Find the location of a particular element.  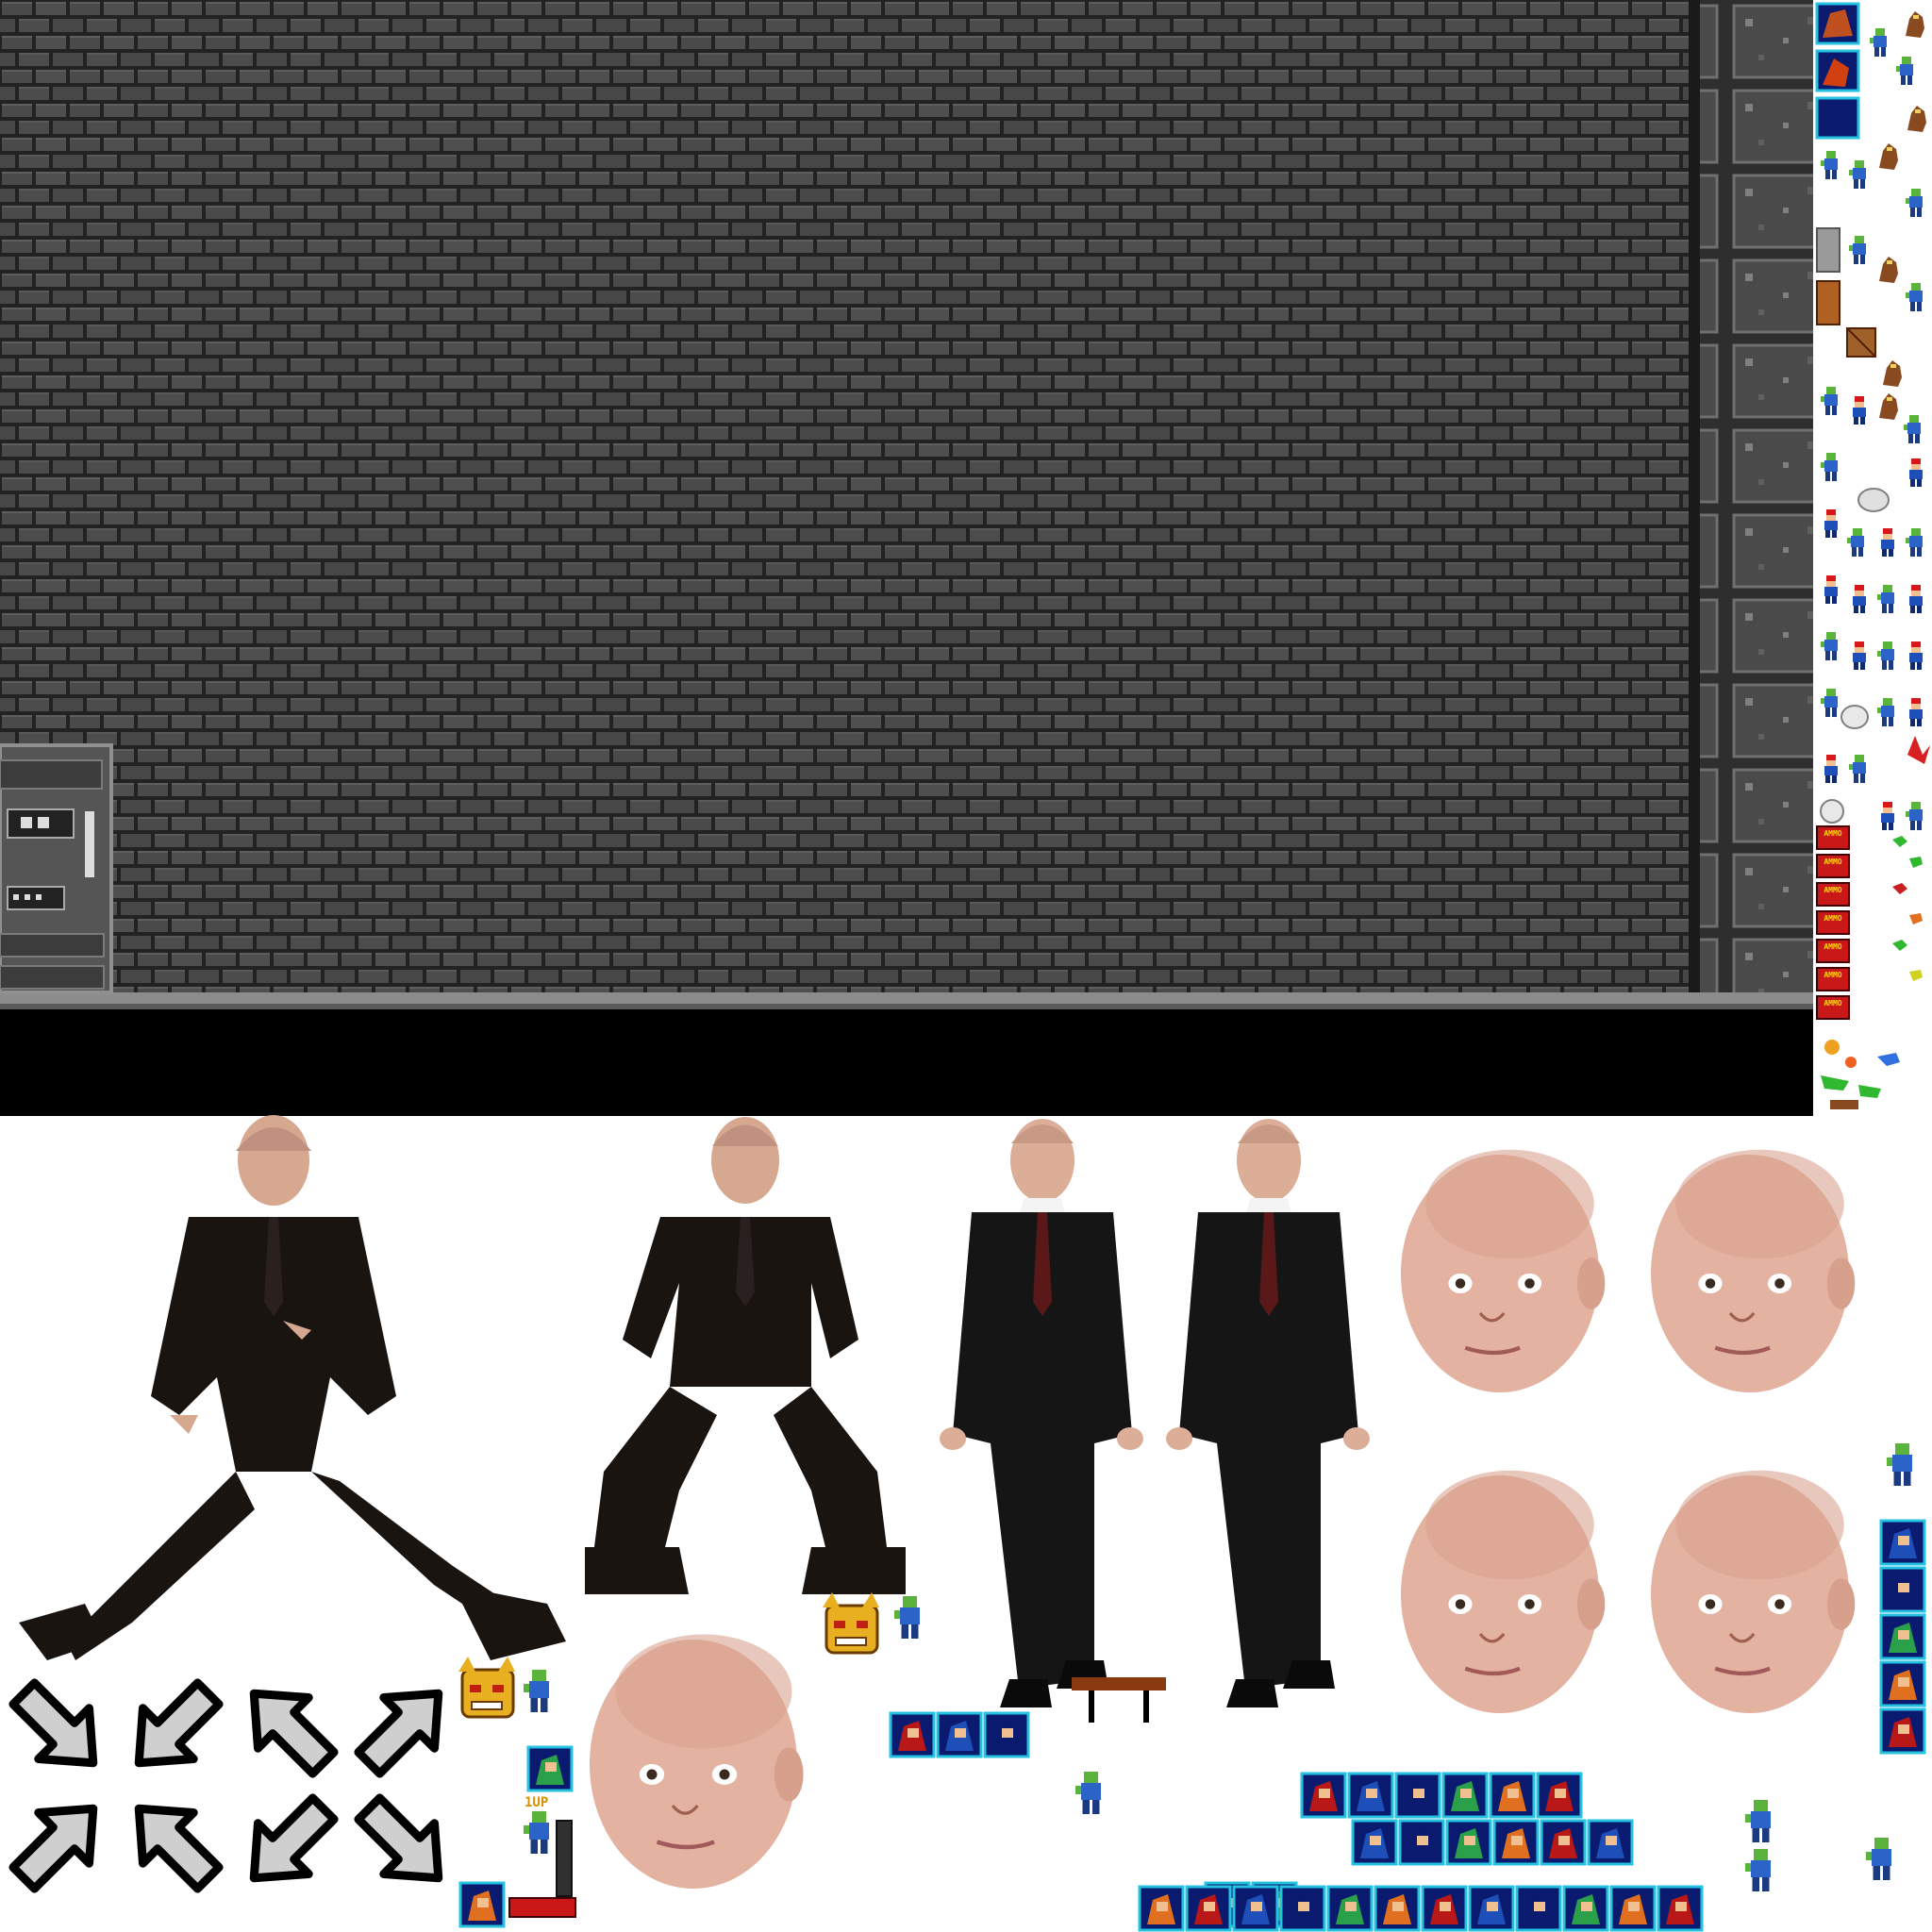

black-floor is located at coordinates (907, 1062).